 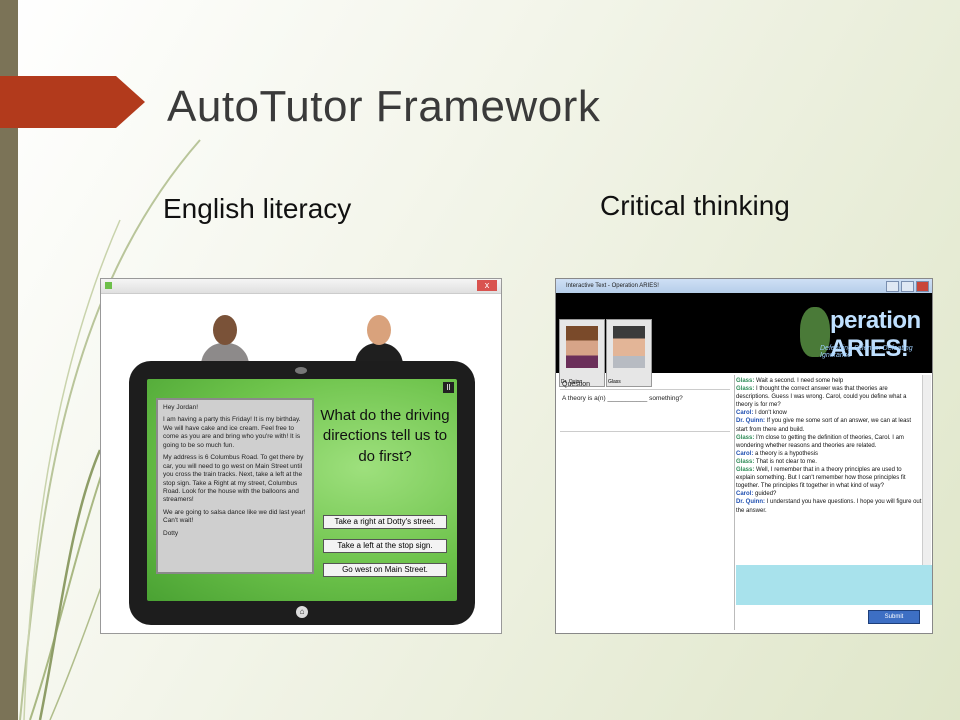 What do you see at coordinates (894, 617) in the screenshot?
I see `submit-button: Submit` at bounding box center [894, 617].